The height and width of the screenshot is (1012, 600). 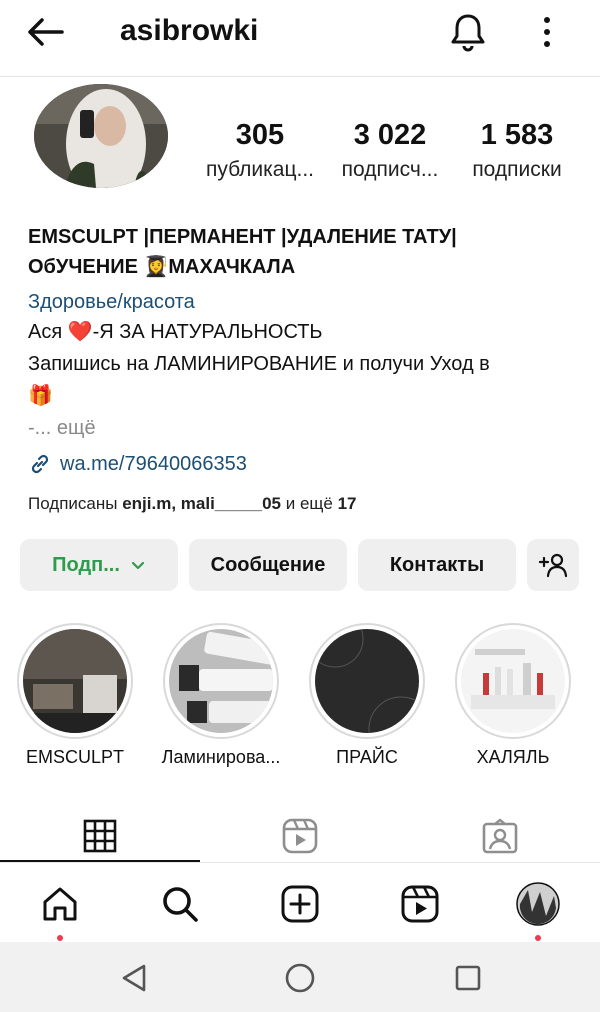 I want to click on grid-icon, so click(x=100, y=836).